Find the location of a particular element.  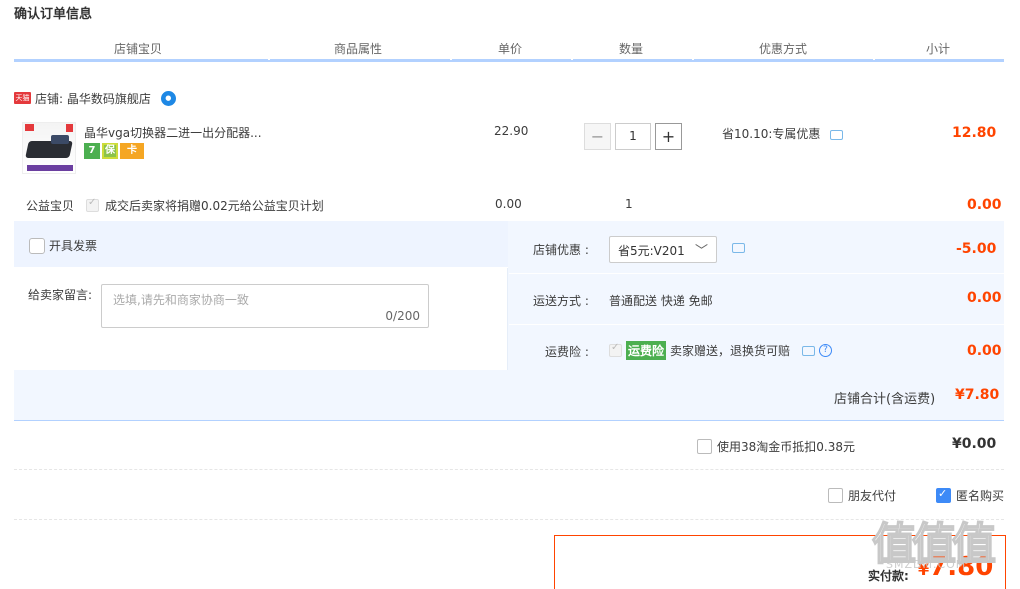

coins-label: 使用38淘金币抵扣0.38元 is located at coordinates (786, 447).